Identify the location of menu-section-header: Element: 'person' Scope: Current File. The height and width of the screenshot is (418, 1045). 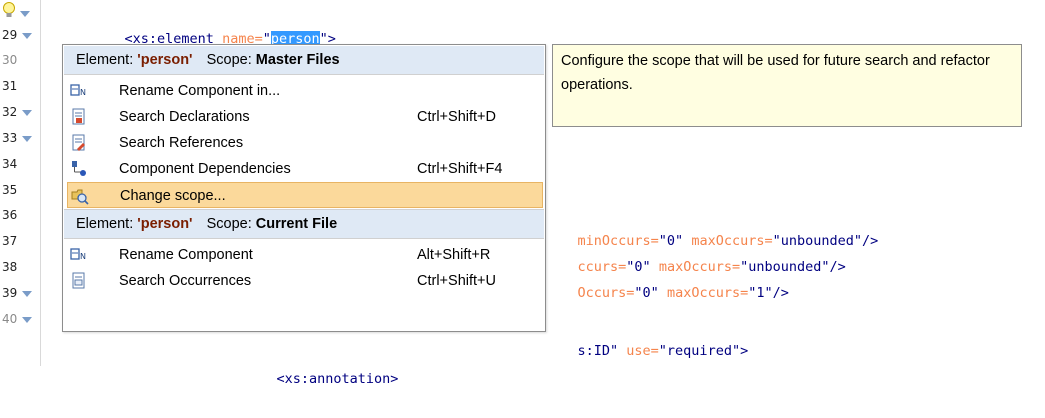
(304, 224).